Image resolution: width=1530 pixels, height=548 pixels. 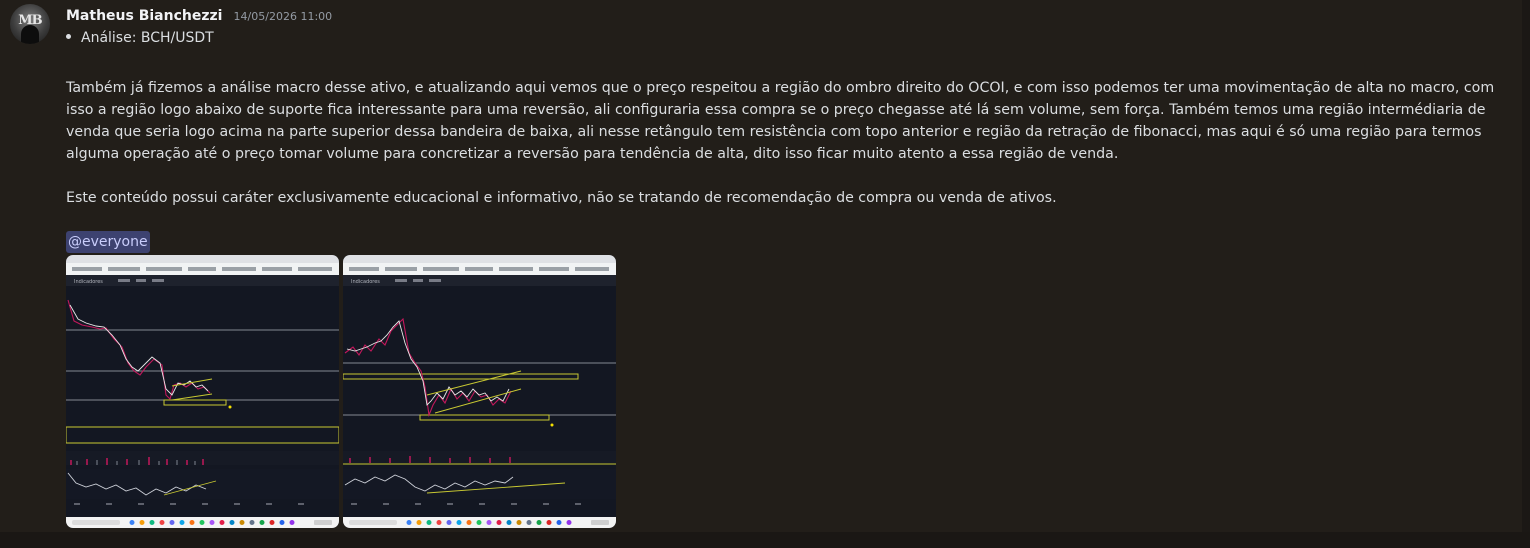 I want to click on chart-screenshot-1-image: Indicadores, so click(x=202, y=391).